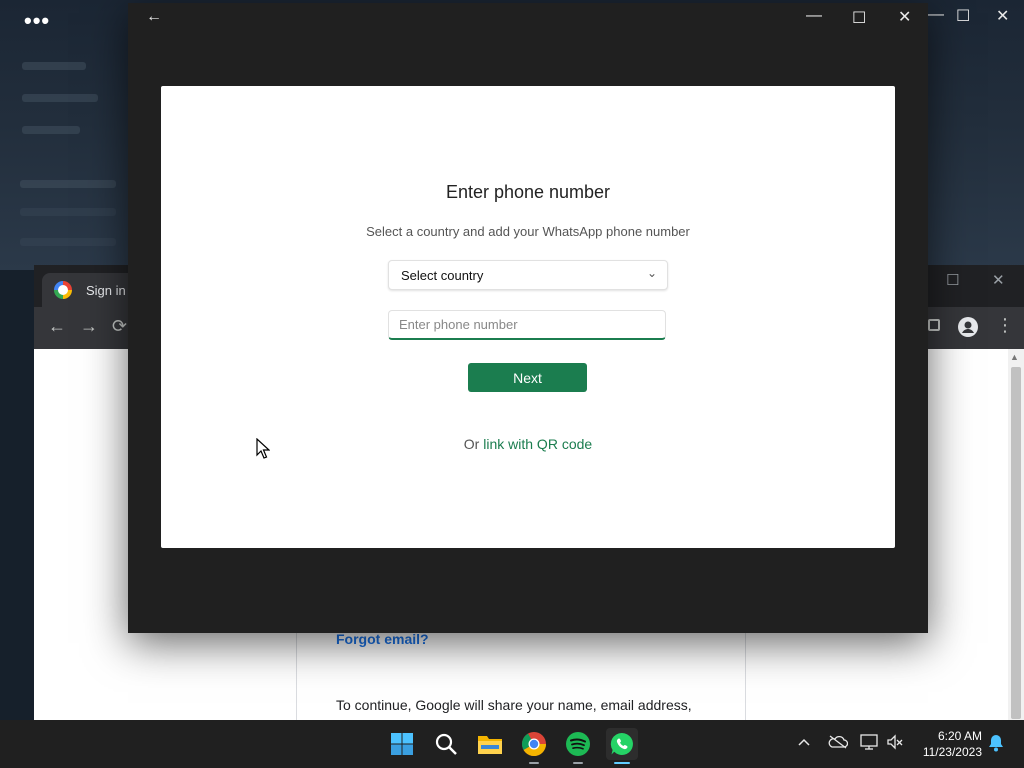 Image resolution: width=1024 pixels, height=768 pixels. What do you see at coordinates (490, 744) in the screenshot?
I see `file-explorer-icon` at bounding box center [490, 744].